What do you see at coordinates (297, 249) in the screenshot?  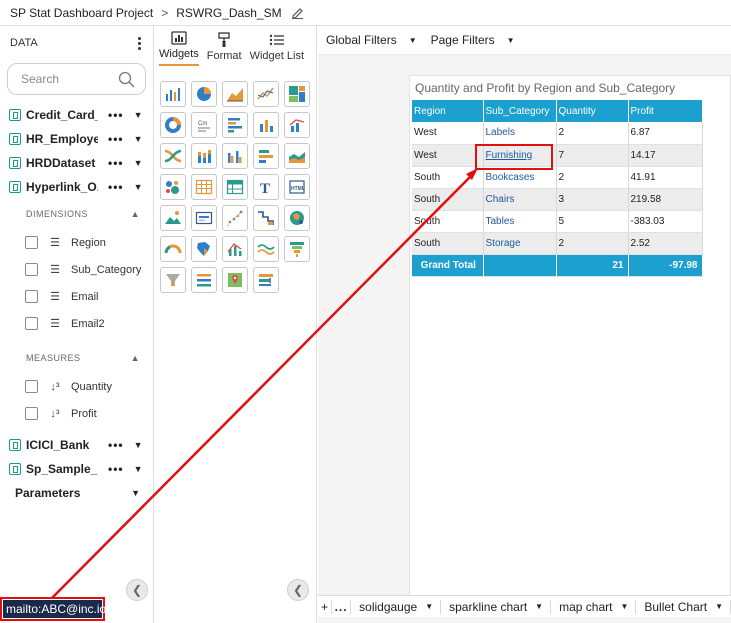 I see `funnel-icon` at bounding box center [297, 249].